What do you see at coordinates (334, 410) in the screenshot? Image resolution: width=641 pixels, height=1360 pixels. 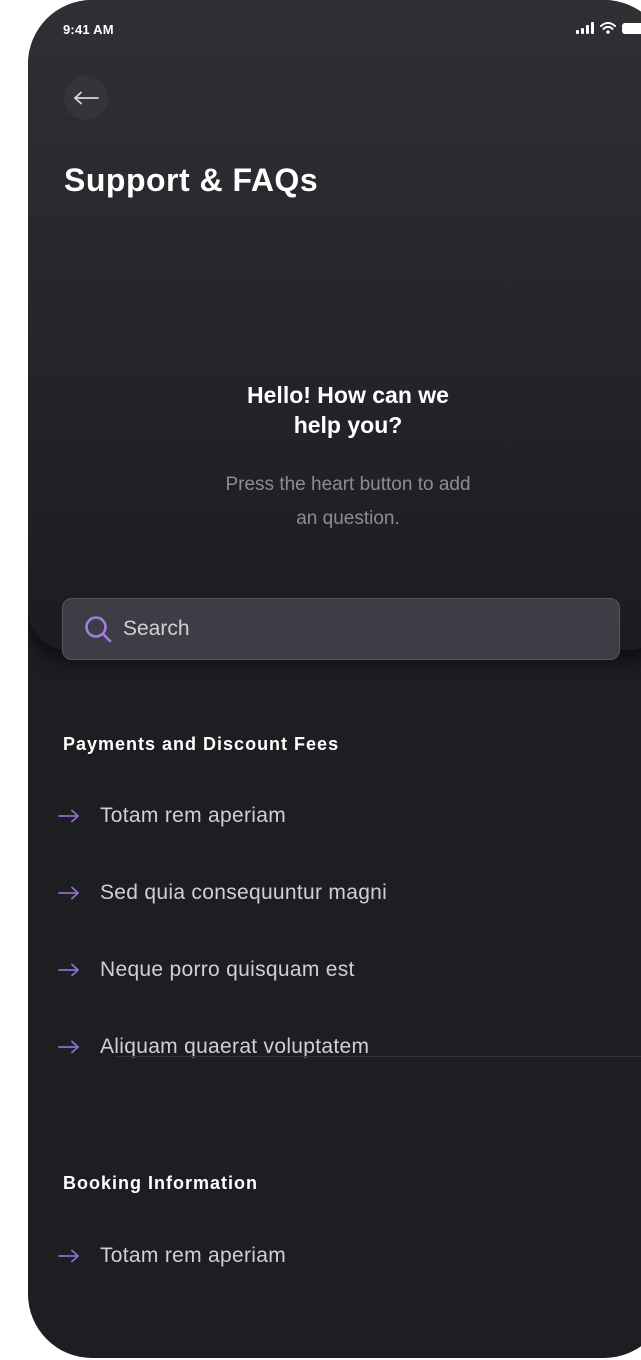 I see `hero-heading: Hello! How can we help you?` at bounding box center [334, 410].